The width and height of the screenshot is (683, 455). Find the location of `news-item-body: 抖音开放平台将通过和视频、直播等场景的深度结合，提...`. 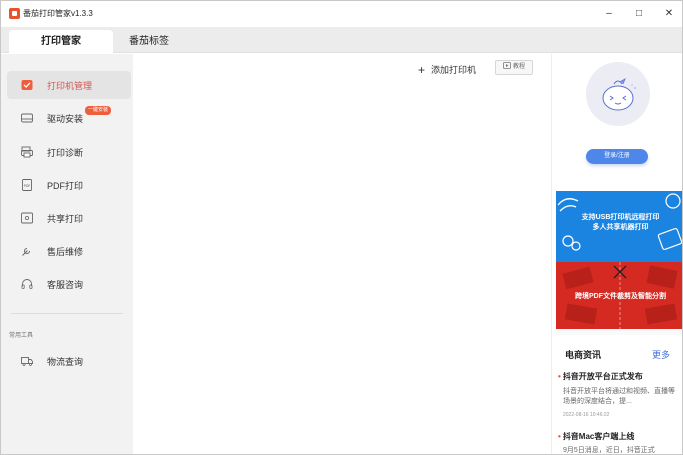

news-item-body: 抖音开放平台将通过和视频、直播等场景的深度结合，提... is located at coordinates (619, 396).